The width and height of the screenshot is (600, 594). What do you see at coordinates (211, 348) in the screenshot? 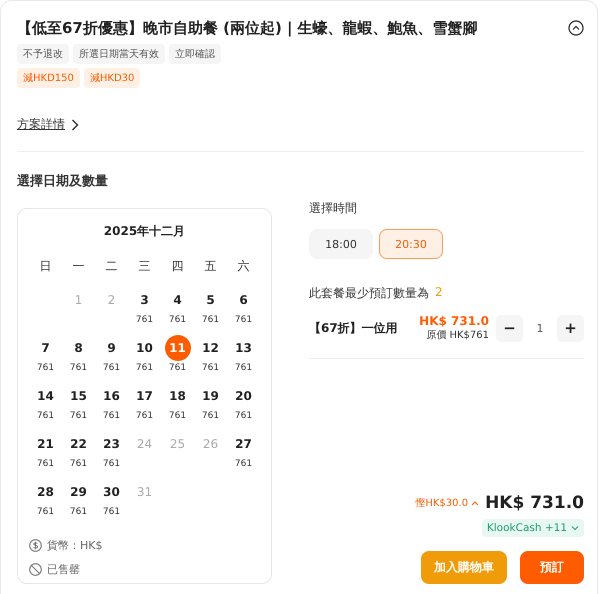
I see `calendar-day: 12` at bounding box center [211, 348].